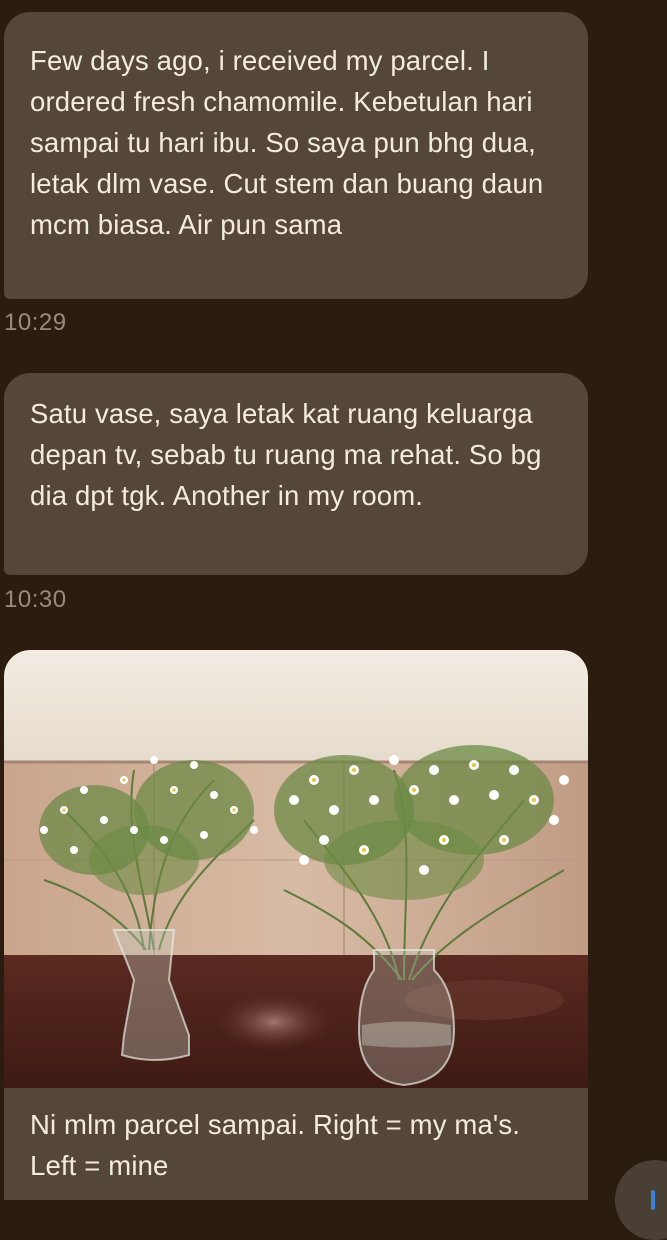 Image resolution: width=667 pixels, height=1240 pixels. What do you see at coordinates (653, 1200) in the screenshot?
I see `compose-icon` at bounding box center [653, 1200].